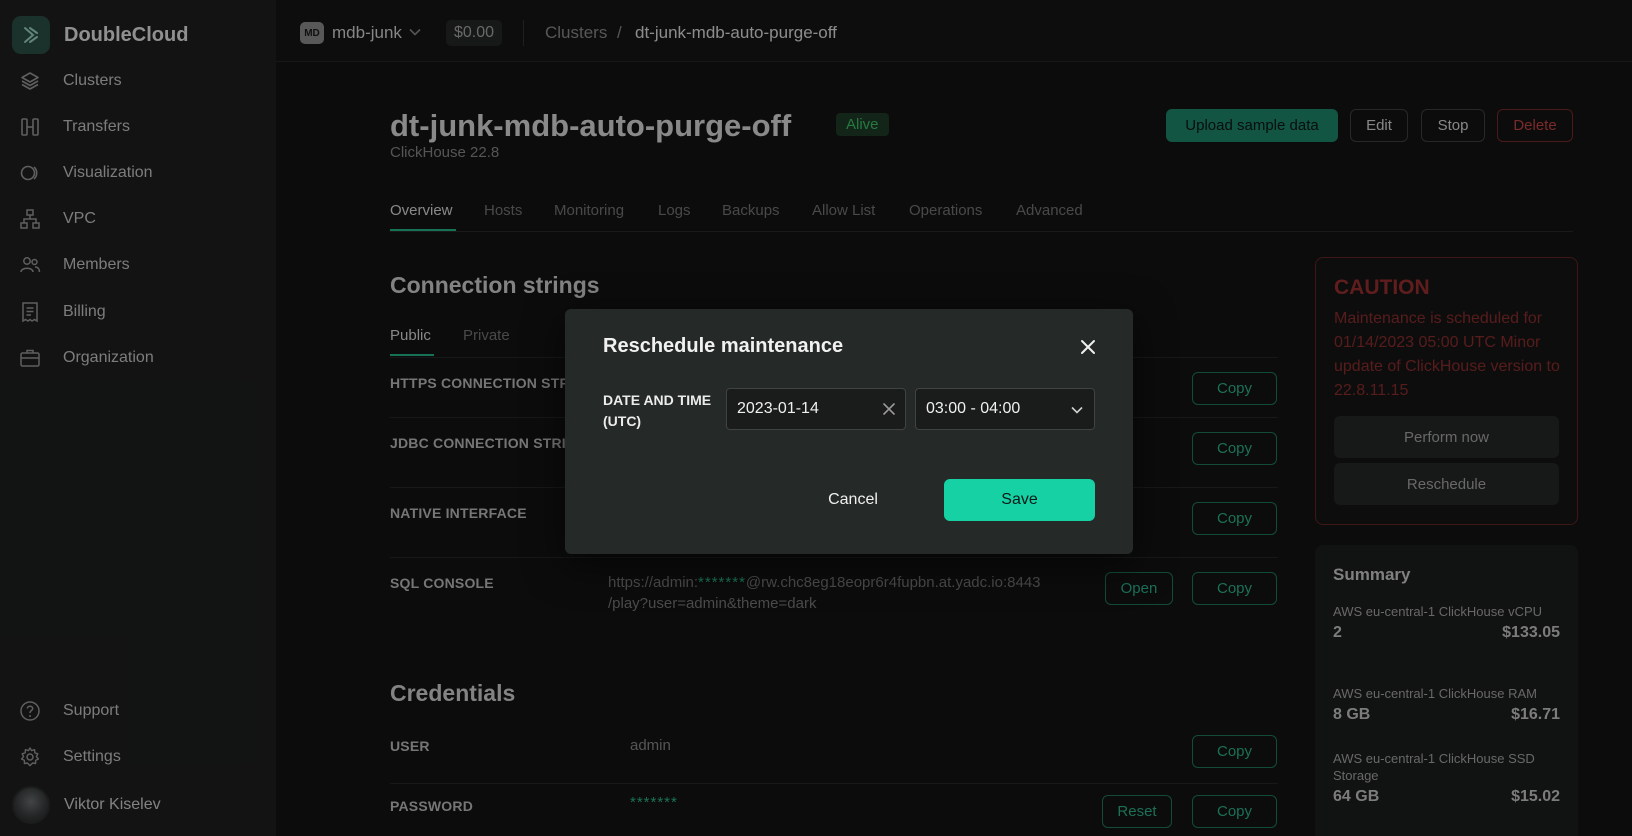  What do you see at coordinates (1019, 500) in the screenshot?
I see `save-button: Save` at bounding box center [1019, 500].